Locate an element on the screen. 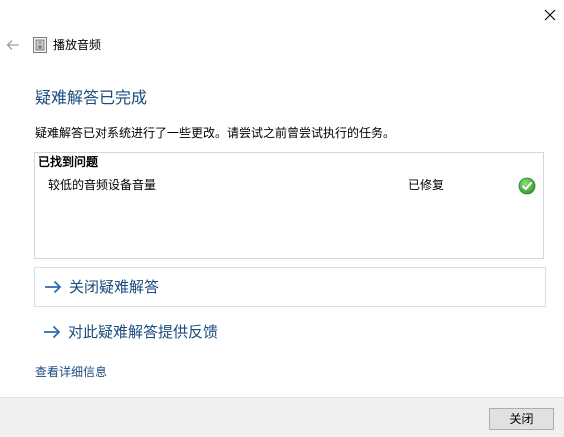  close-button: 关闭 is located at coordinates (521, 419).